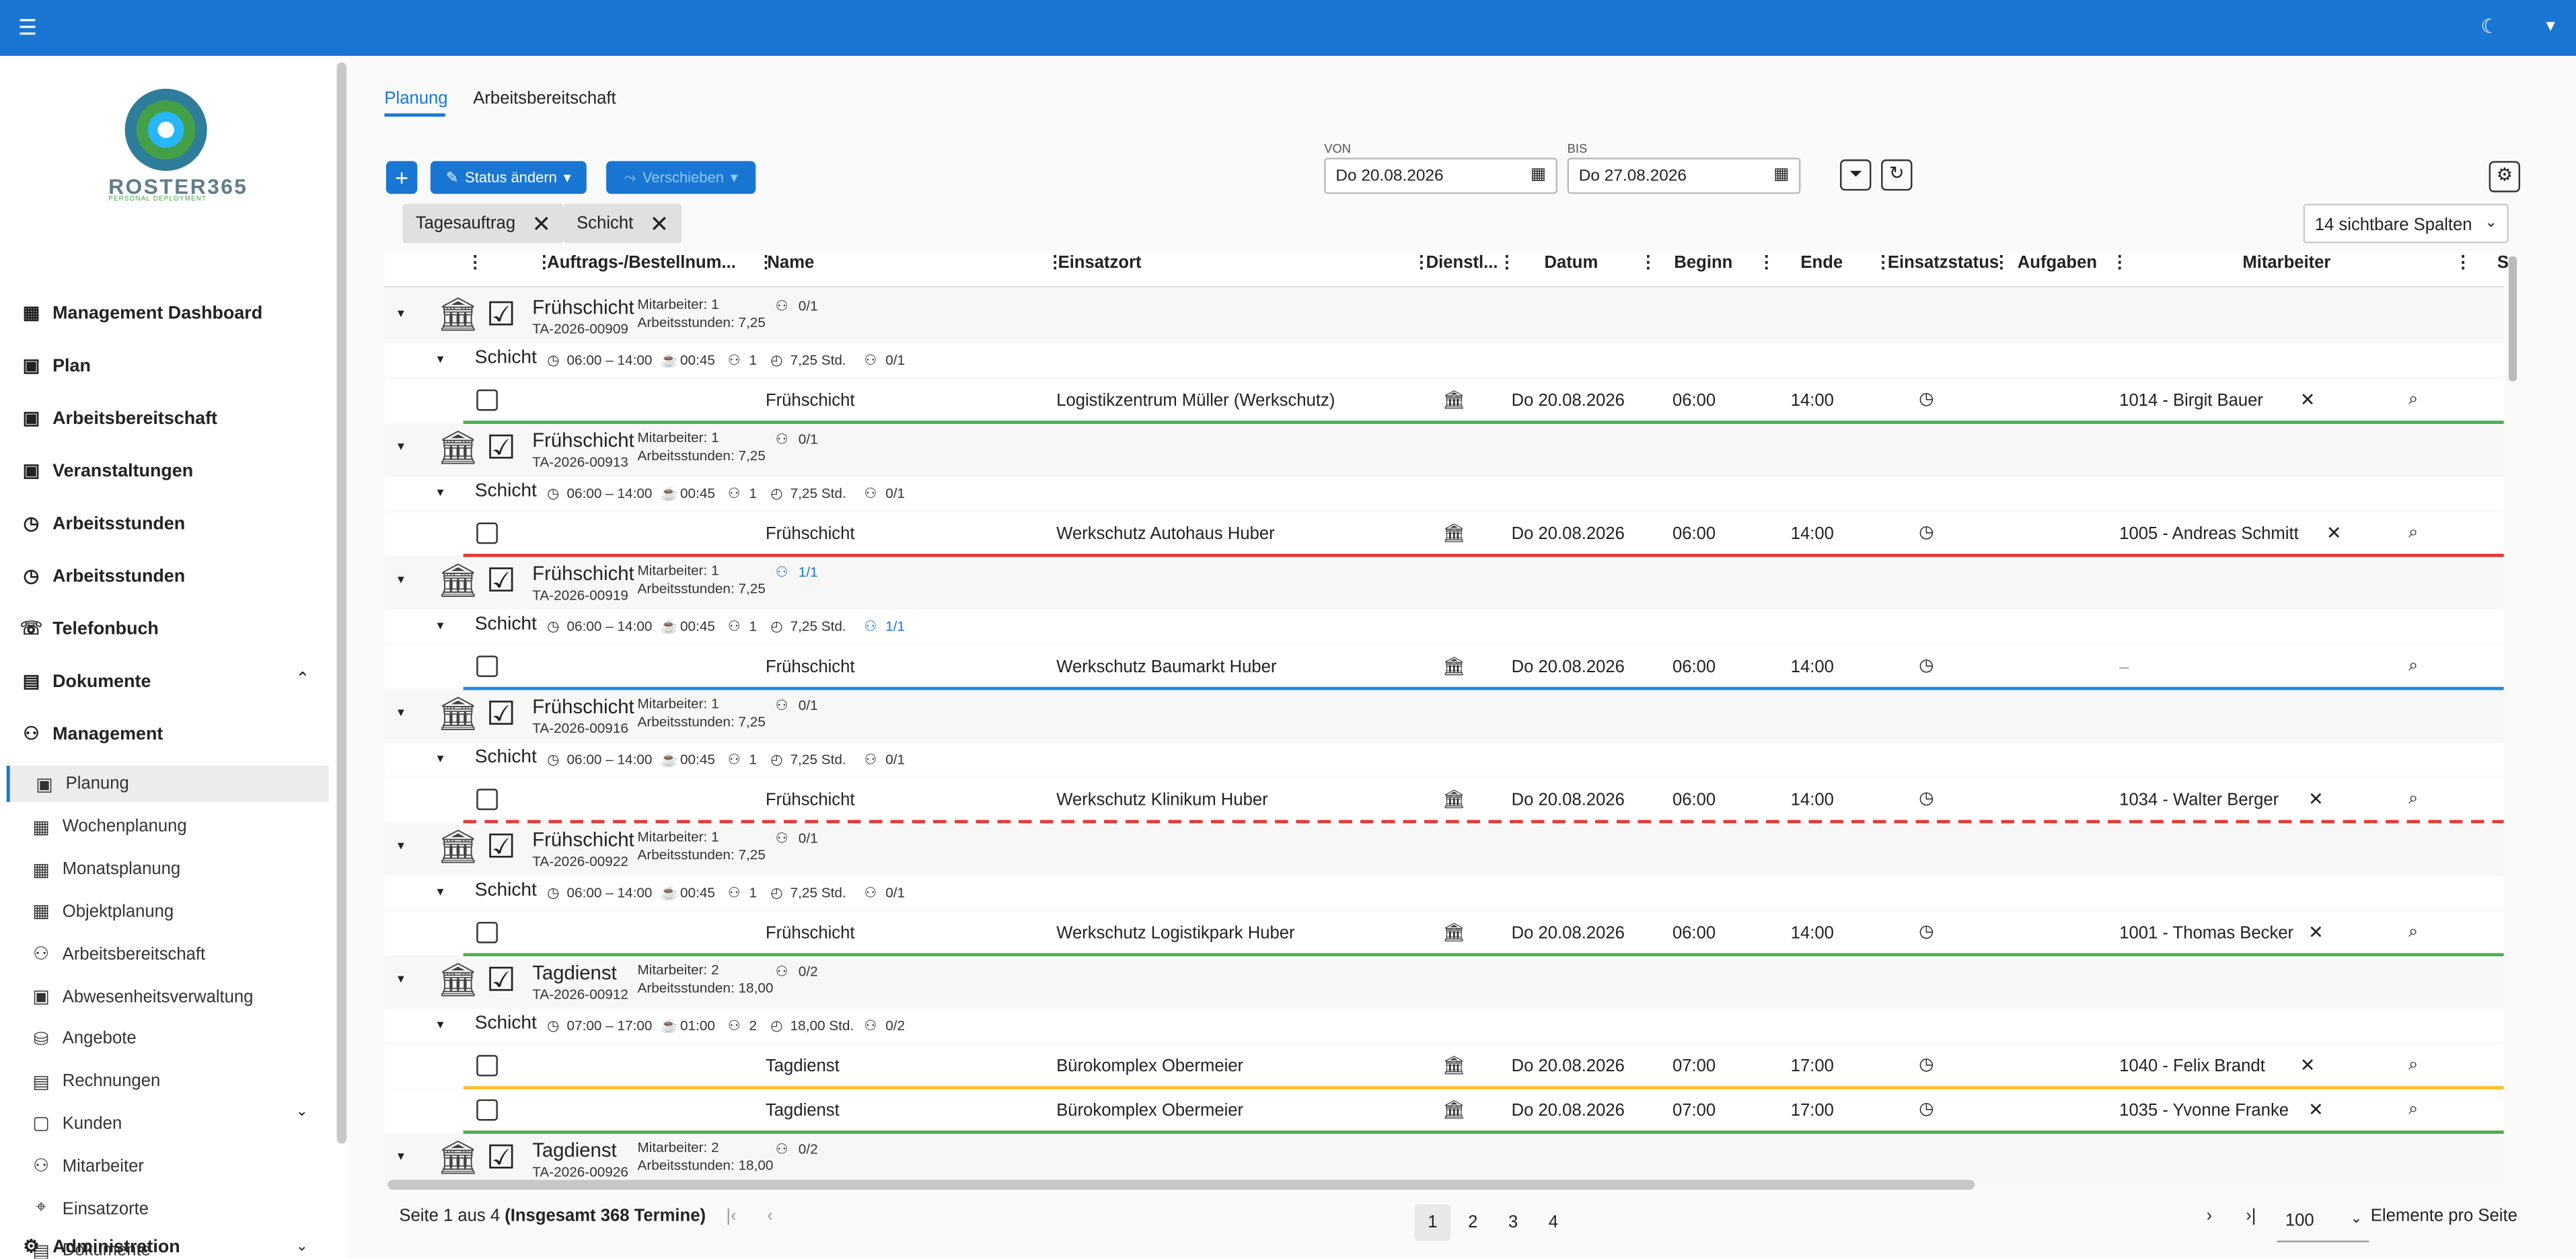 The width and height of the screenshot is (2576, 1259). I want to click on sidebar-item-management: ⚇ Management, so click(91, 734).